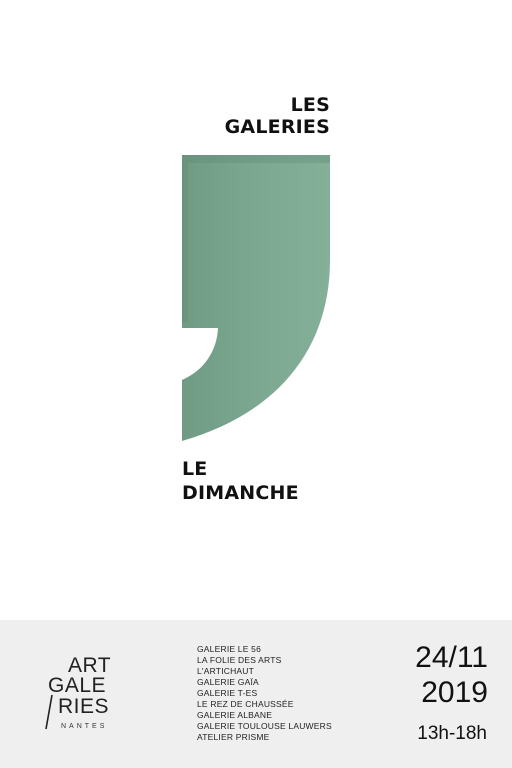 Image resolution: width=512 pixels, height=768 pixels. I want to click on event-date-year: 2019, so click(454, 692).